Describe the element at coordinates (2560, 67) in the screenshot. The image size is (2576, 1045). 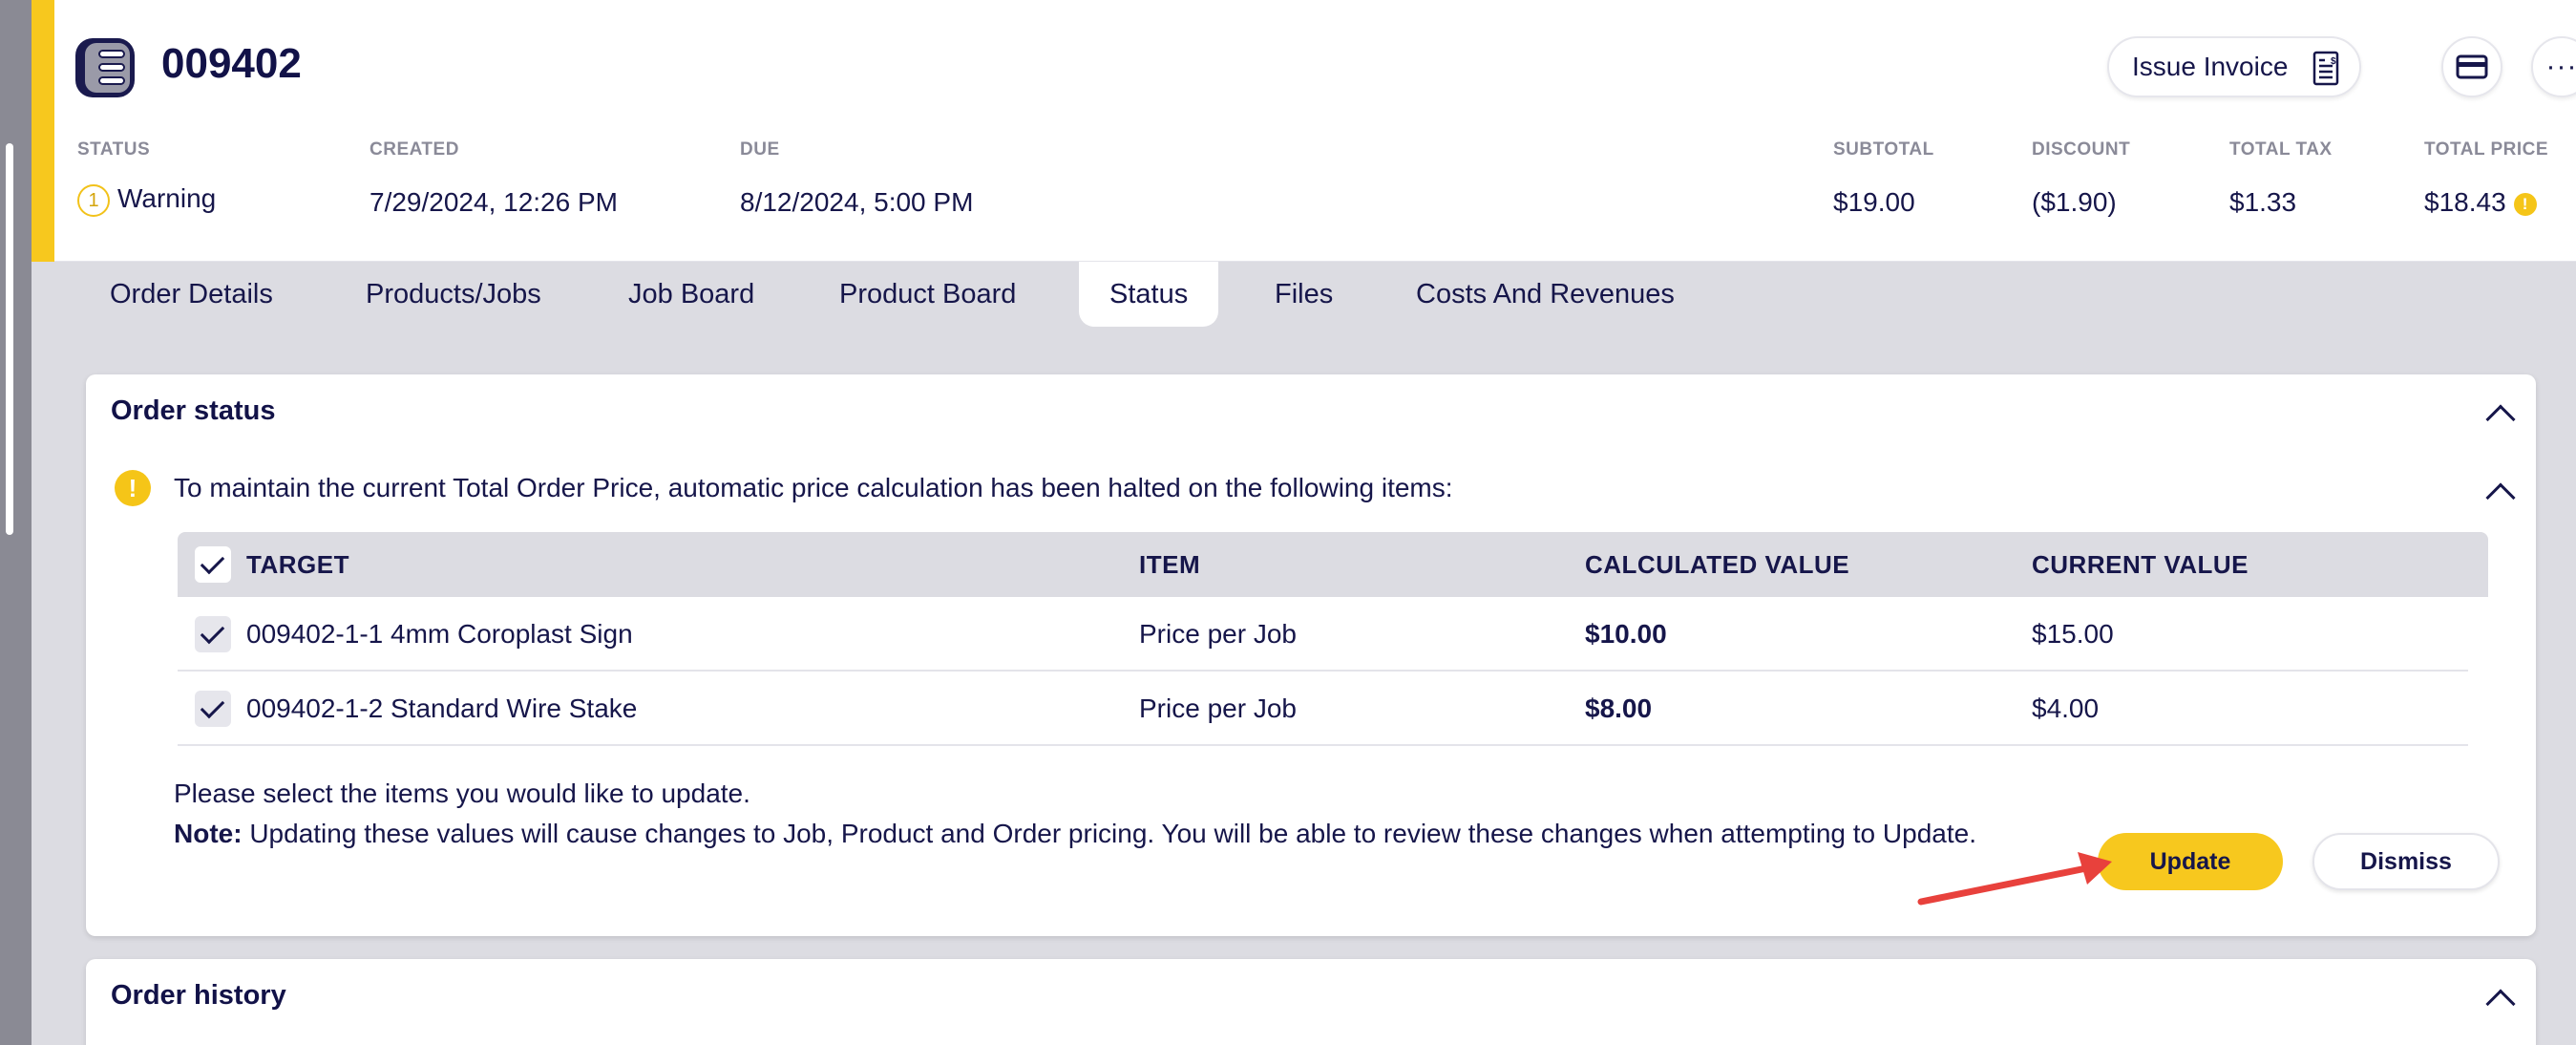
I see `ellipsis-icon: ···` at that location.